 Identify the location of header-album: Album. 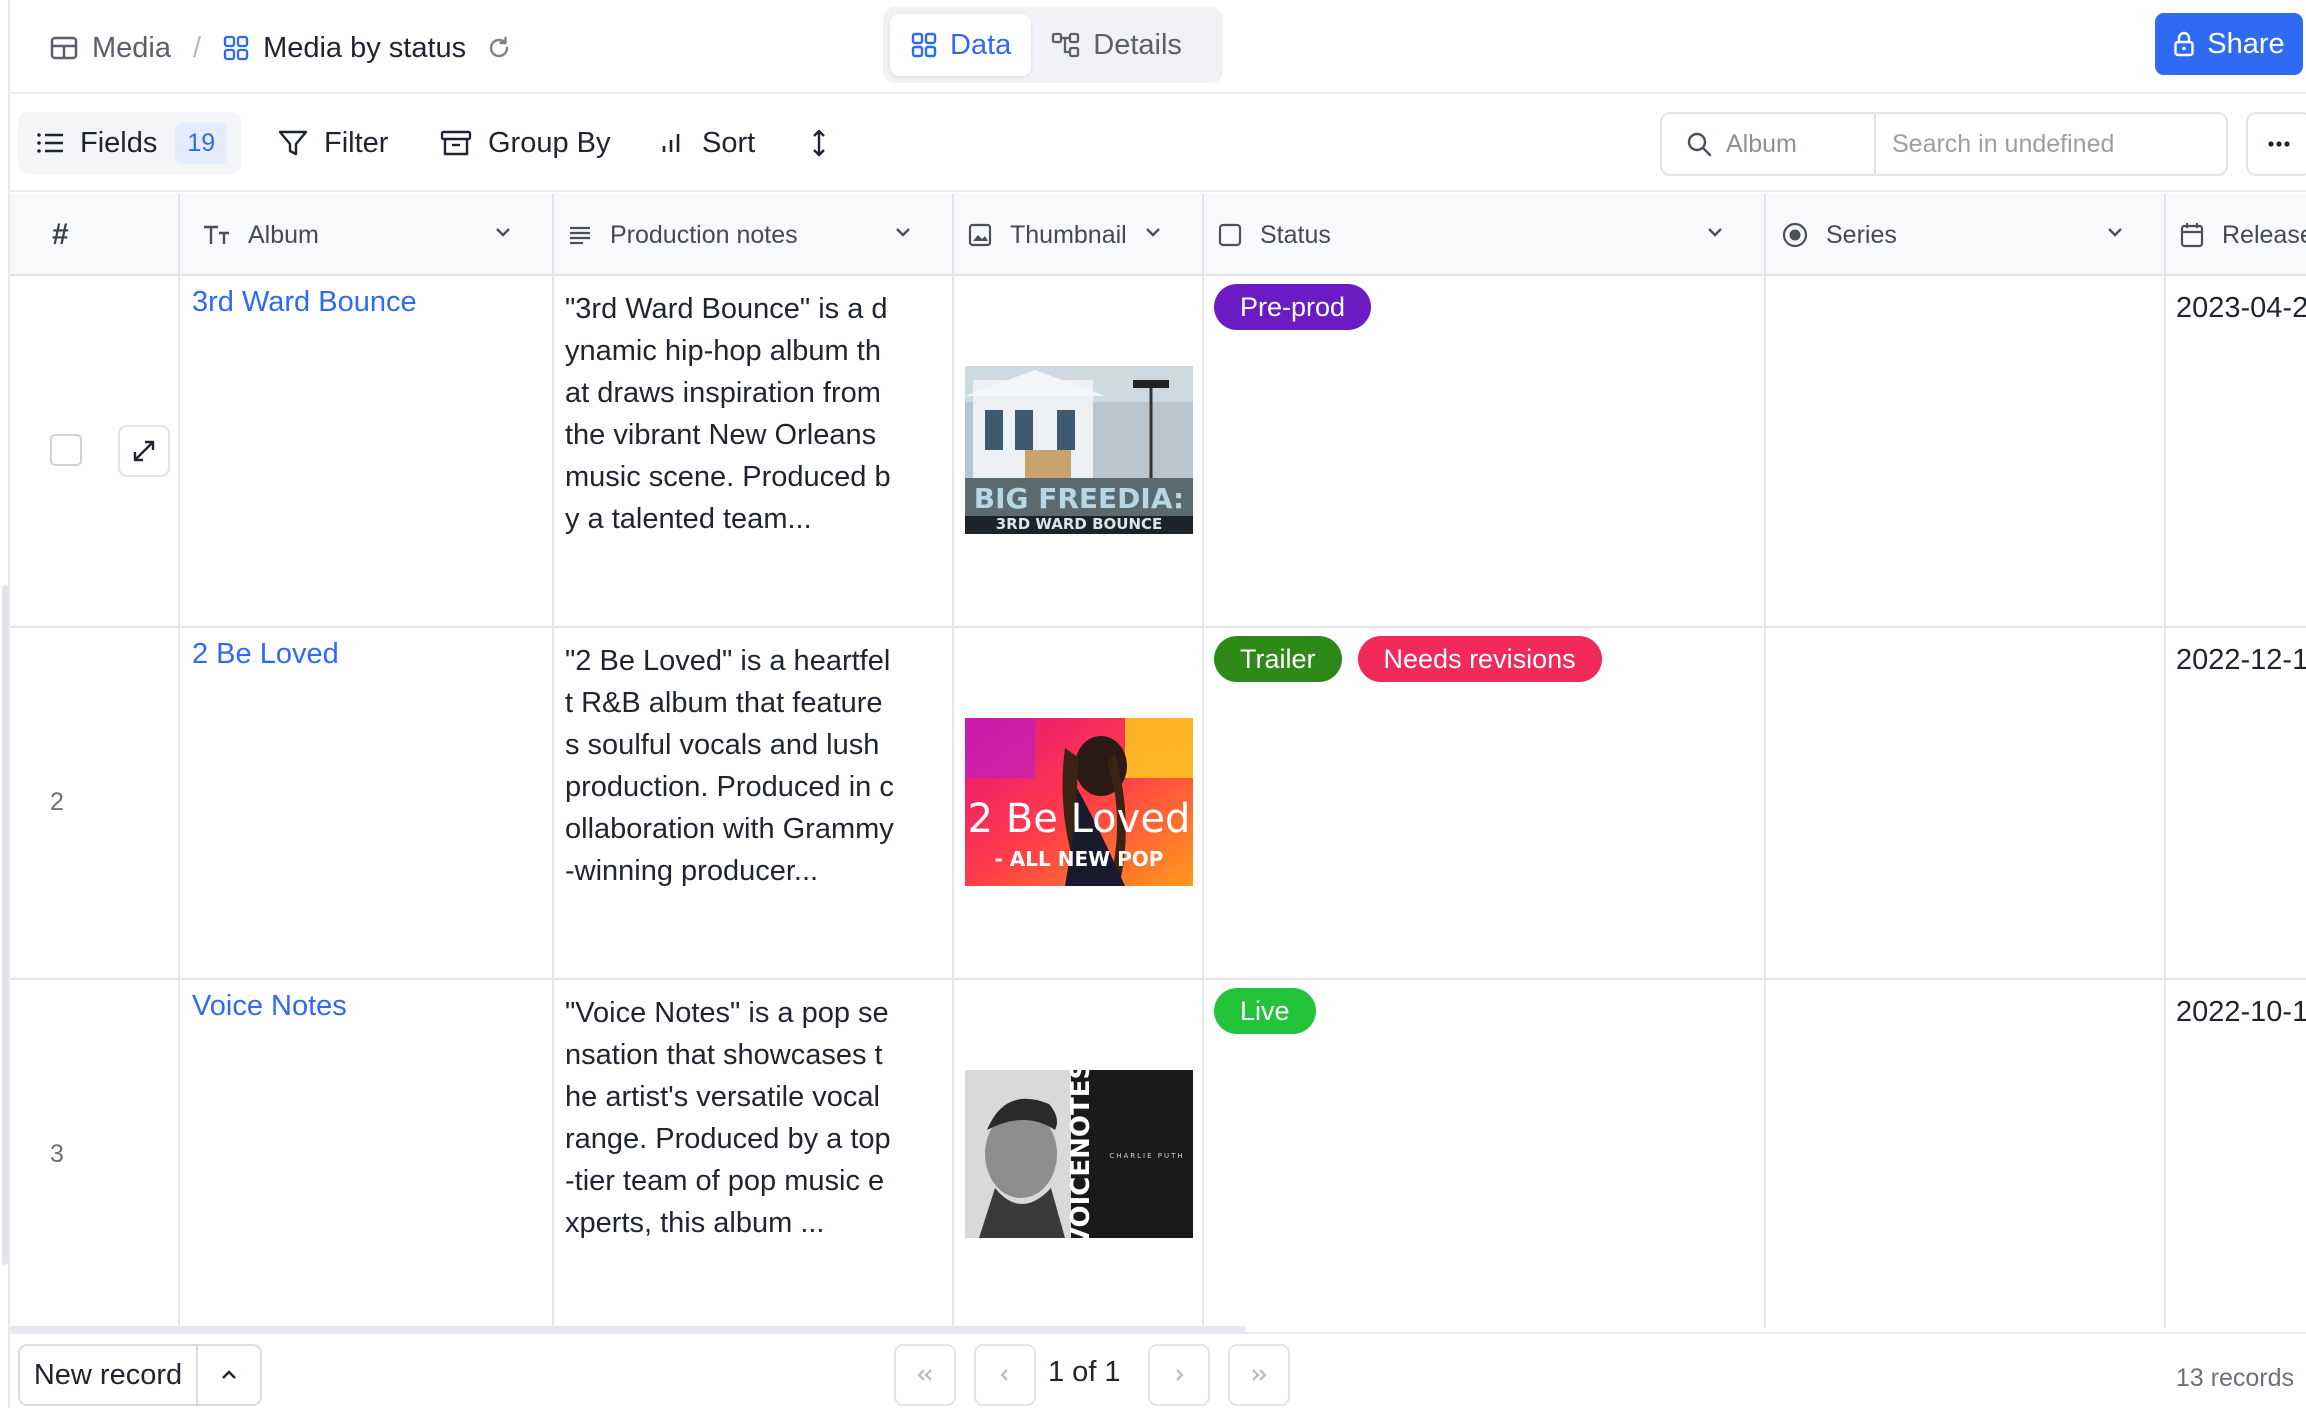
(367, 235).